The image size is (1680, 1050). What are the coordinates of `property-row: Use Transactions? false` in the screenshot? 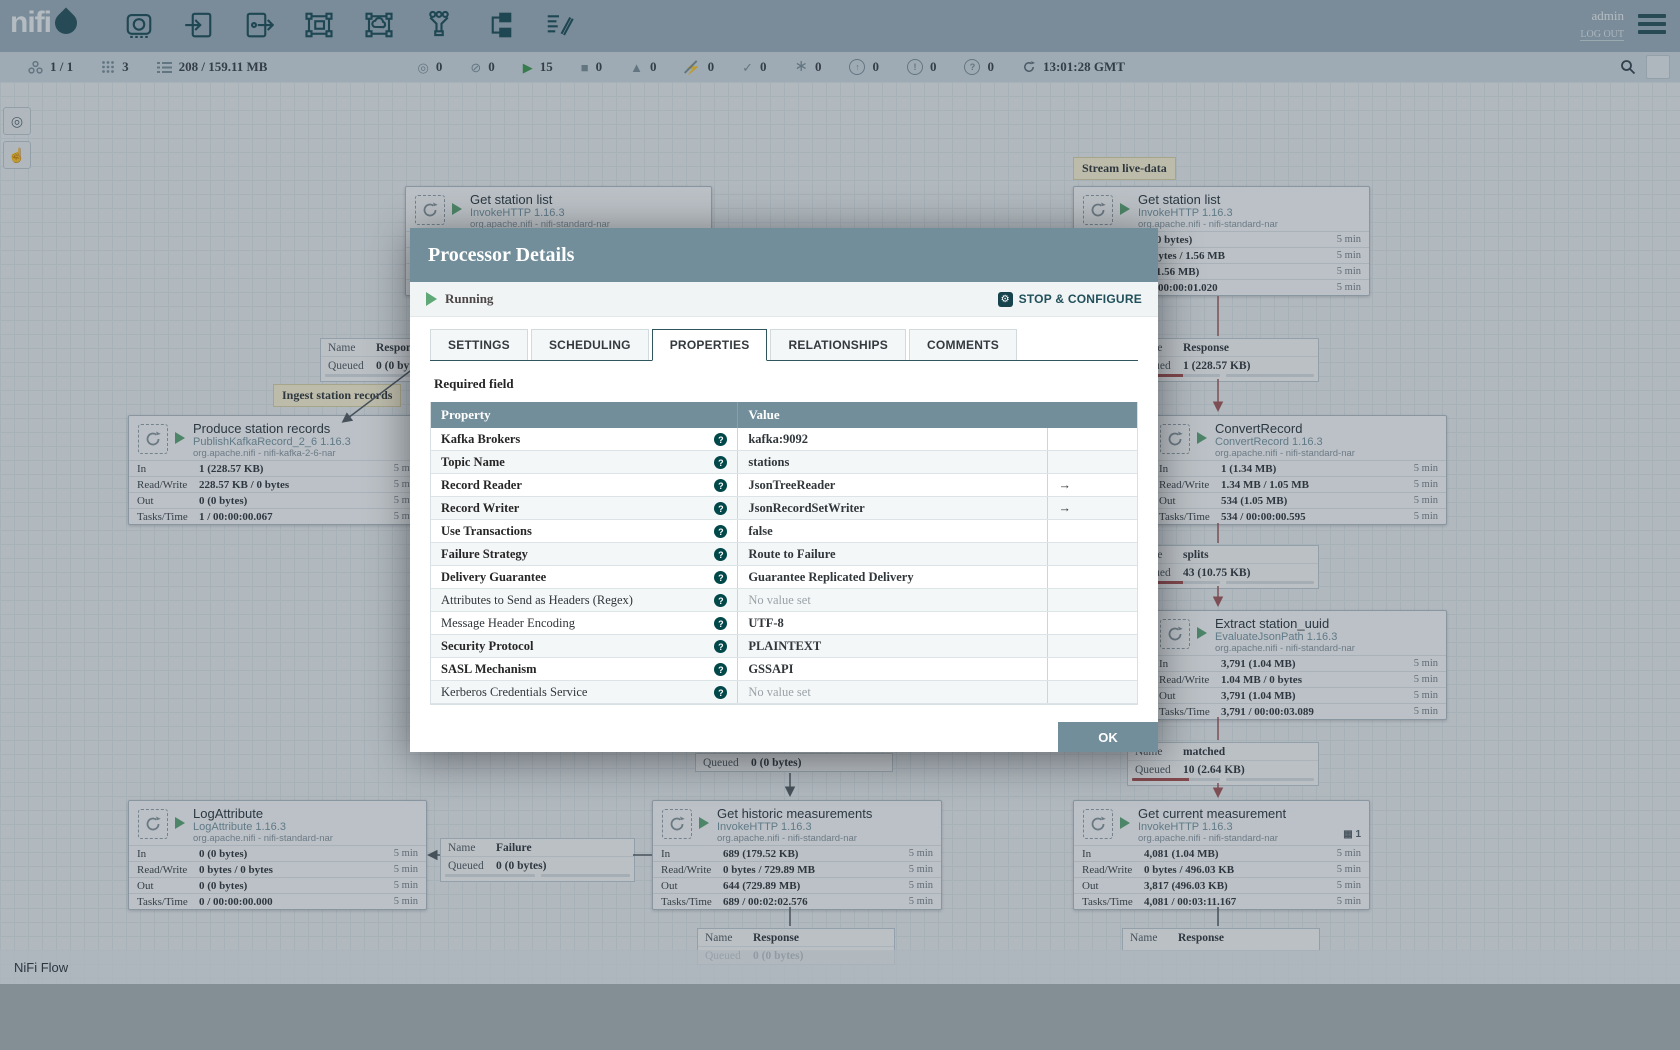 It's located at (784, 531).